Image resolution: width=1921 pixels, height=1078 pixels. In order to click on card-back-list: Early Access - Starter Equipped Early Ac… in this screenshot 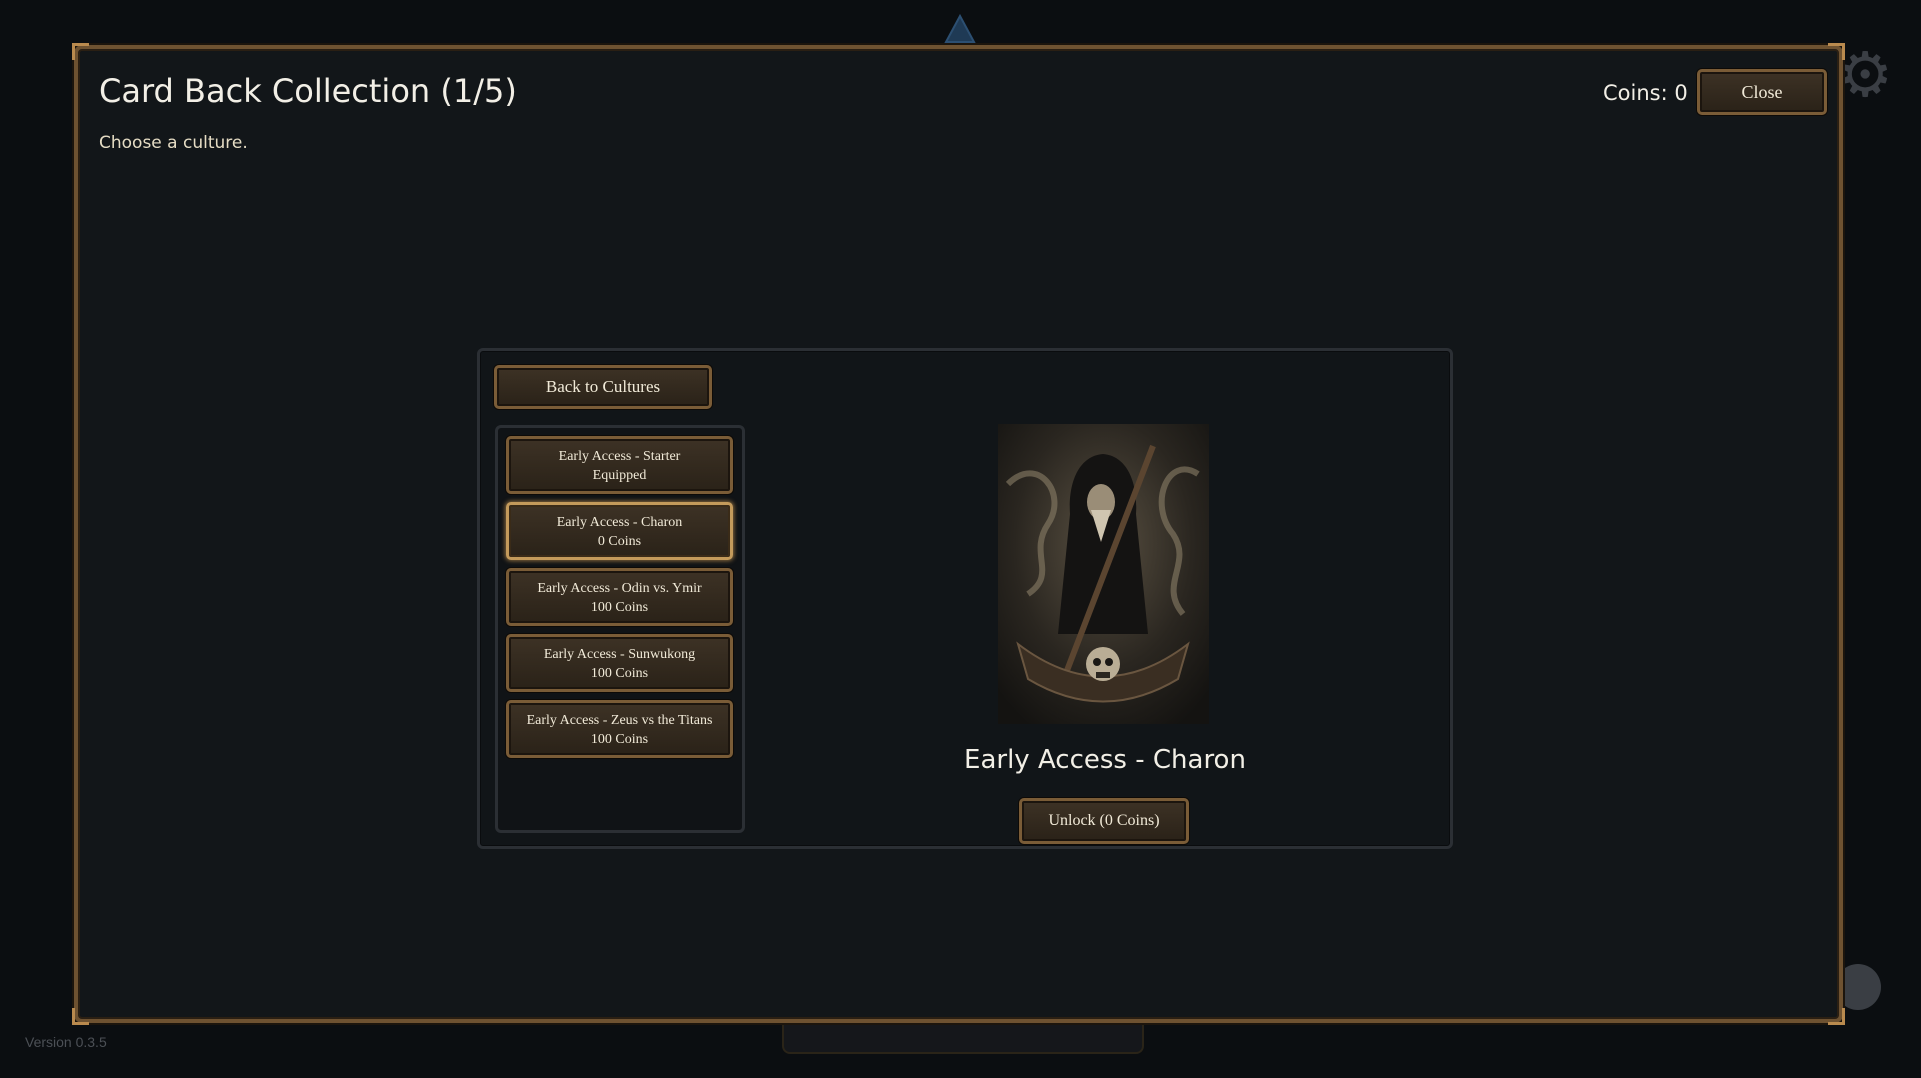, I will do `click(620, 629)`.